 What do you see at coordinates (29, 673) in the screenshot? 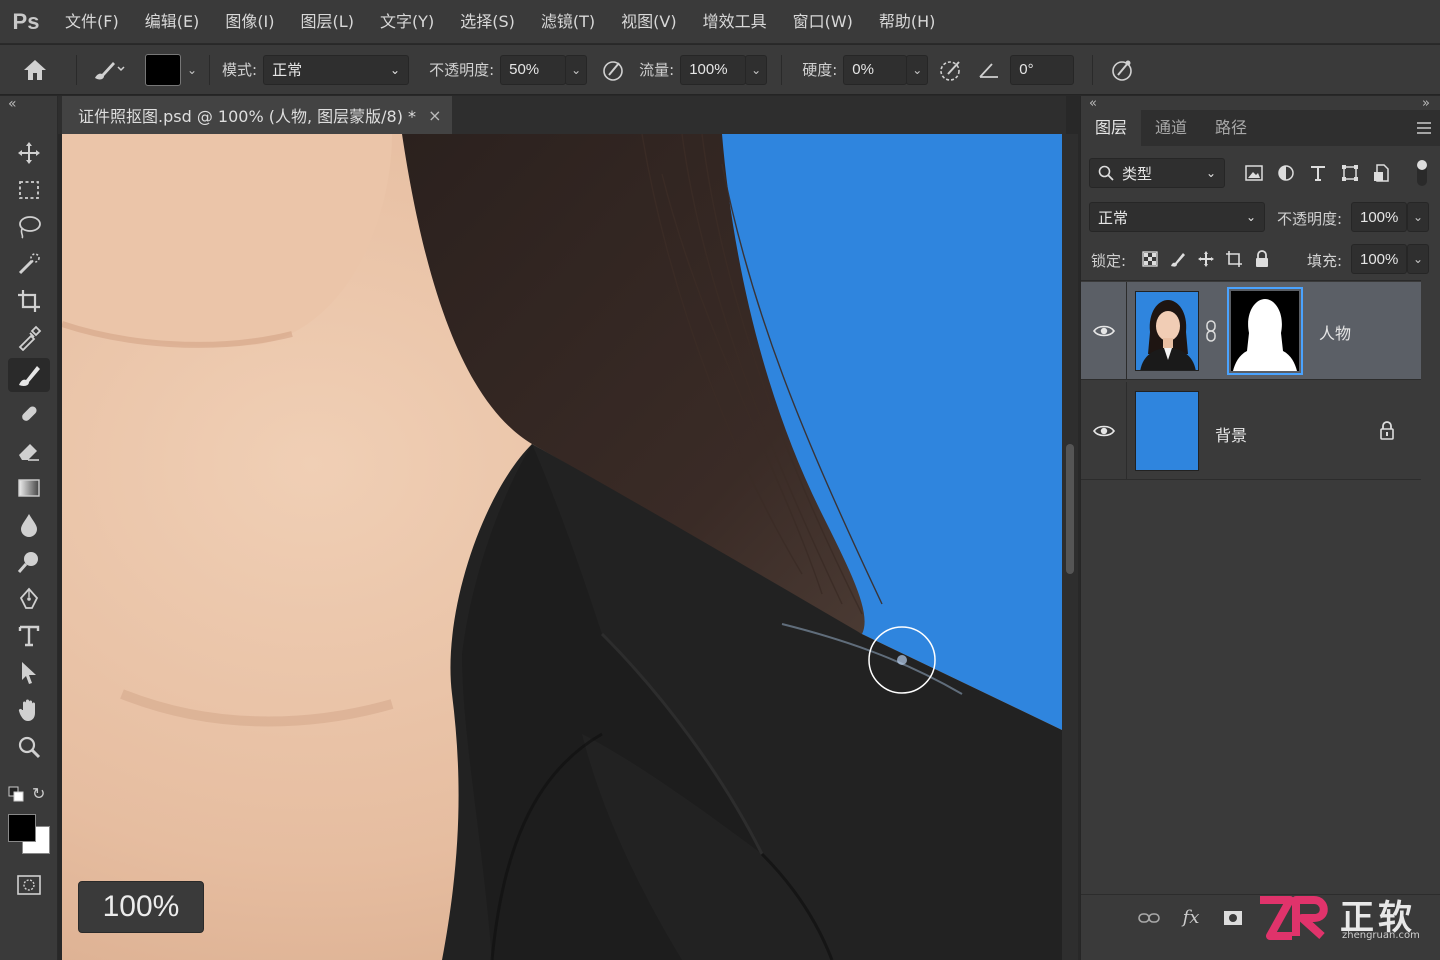
I see `path-selection-icon` at bounding box center [29, 673].